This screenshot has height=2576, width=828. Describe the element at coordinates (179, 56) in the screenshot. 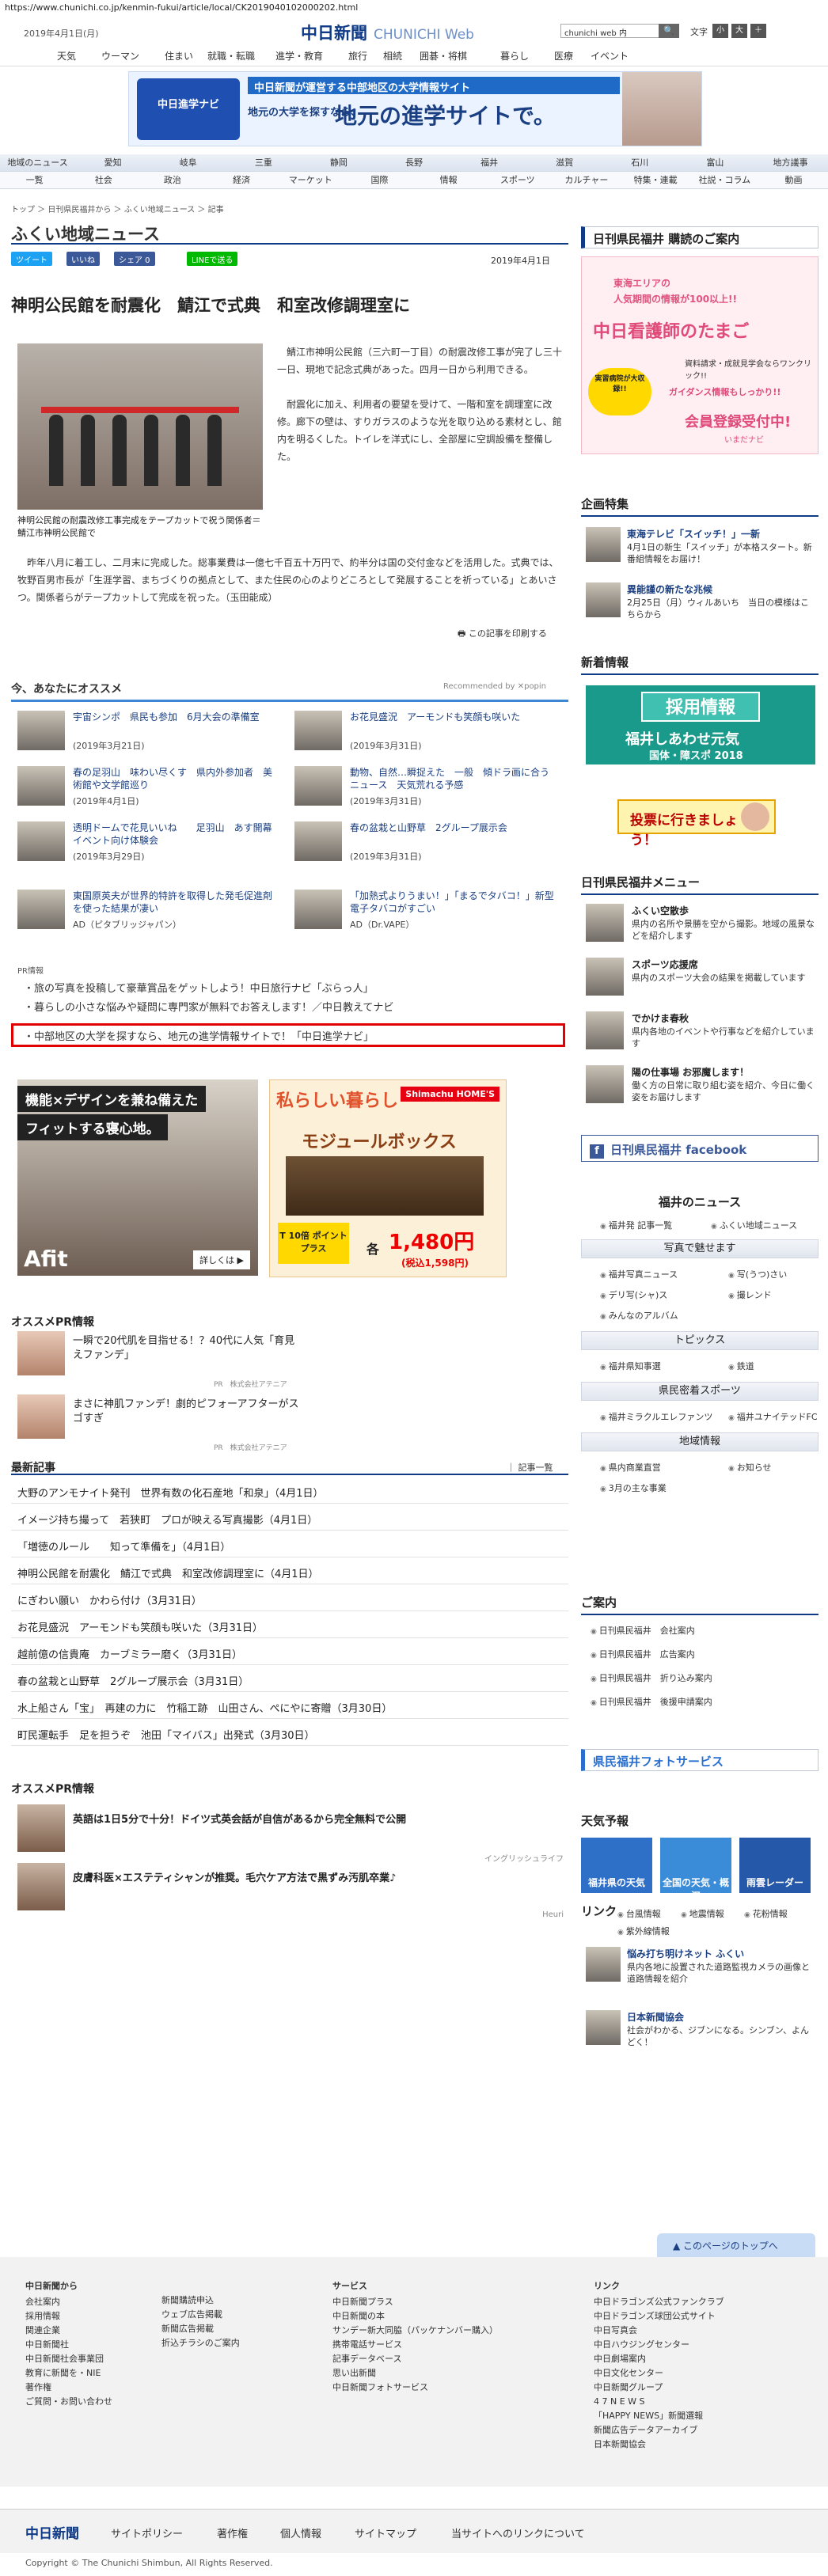

I see `topnav-item: 住まい` at that location.